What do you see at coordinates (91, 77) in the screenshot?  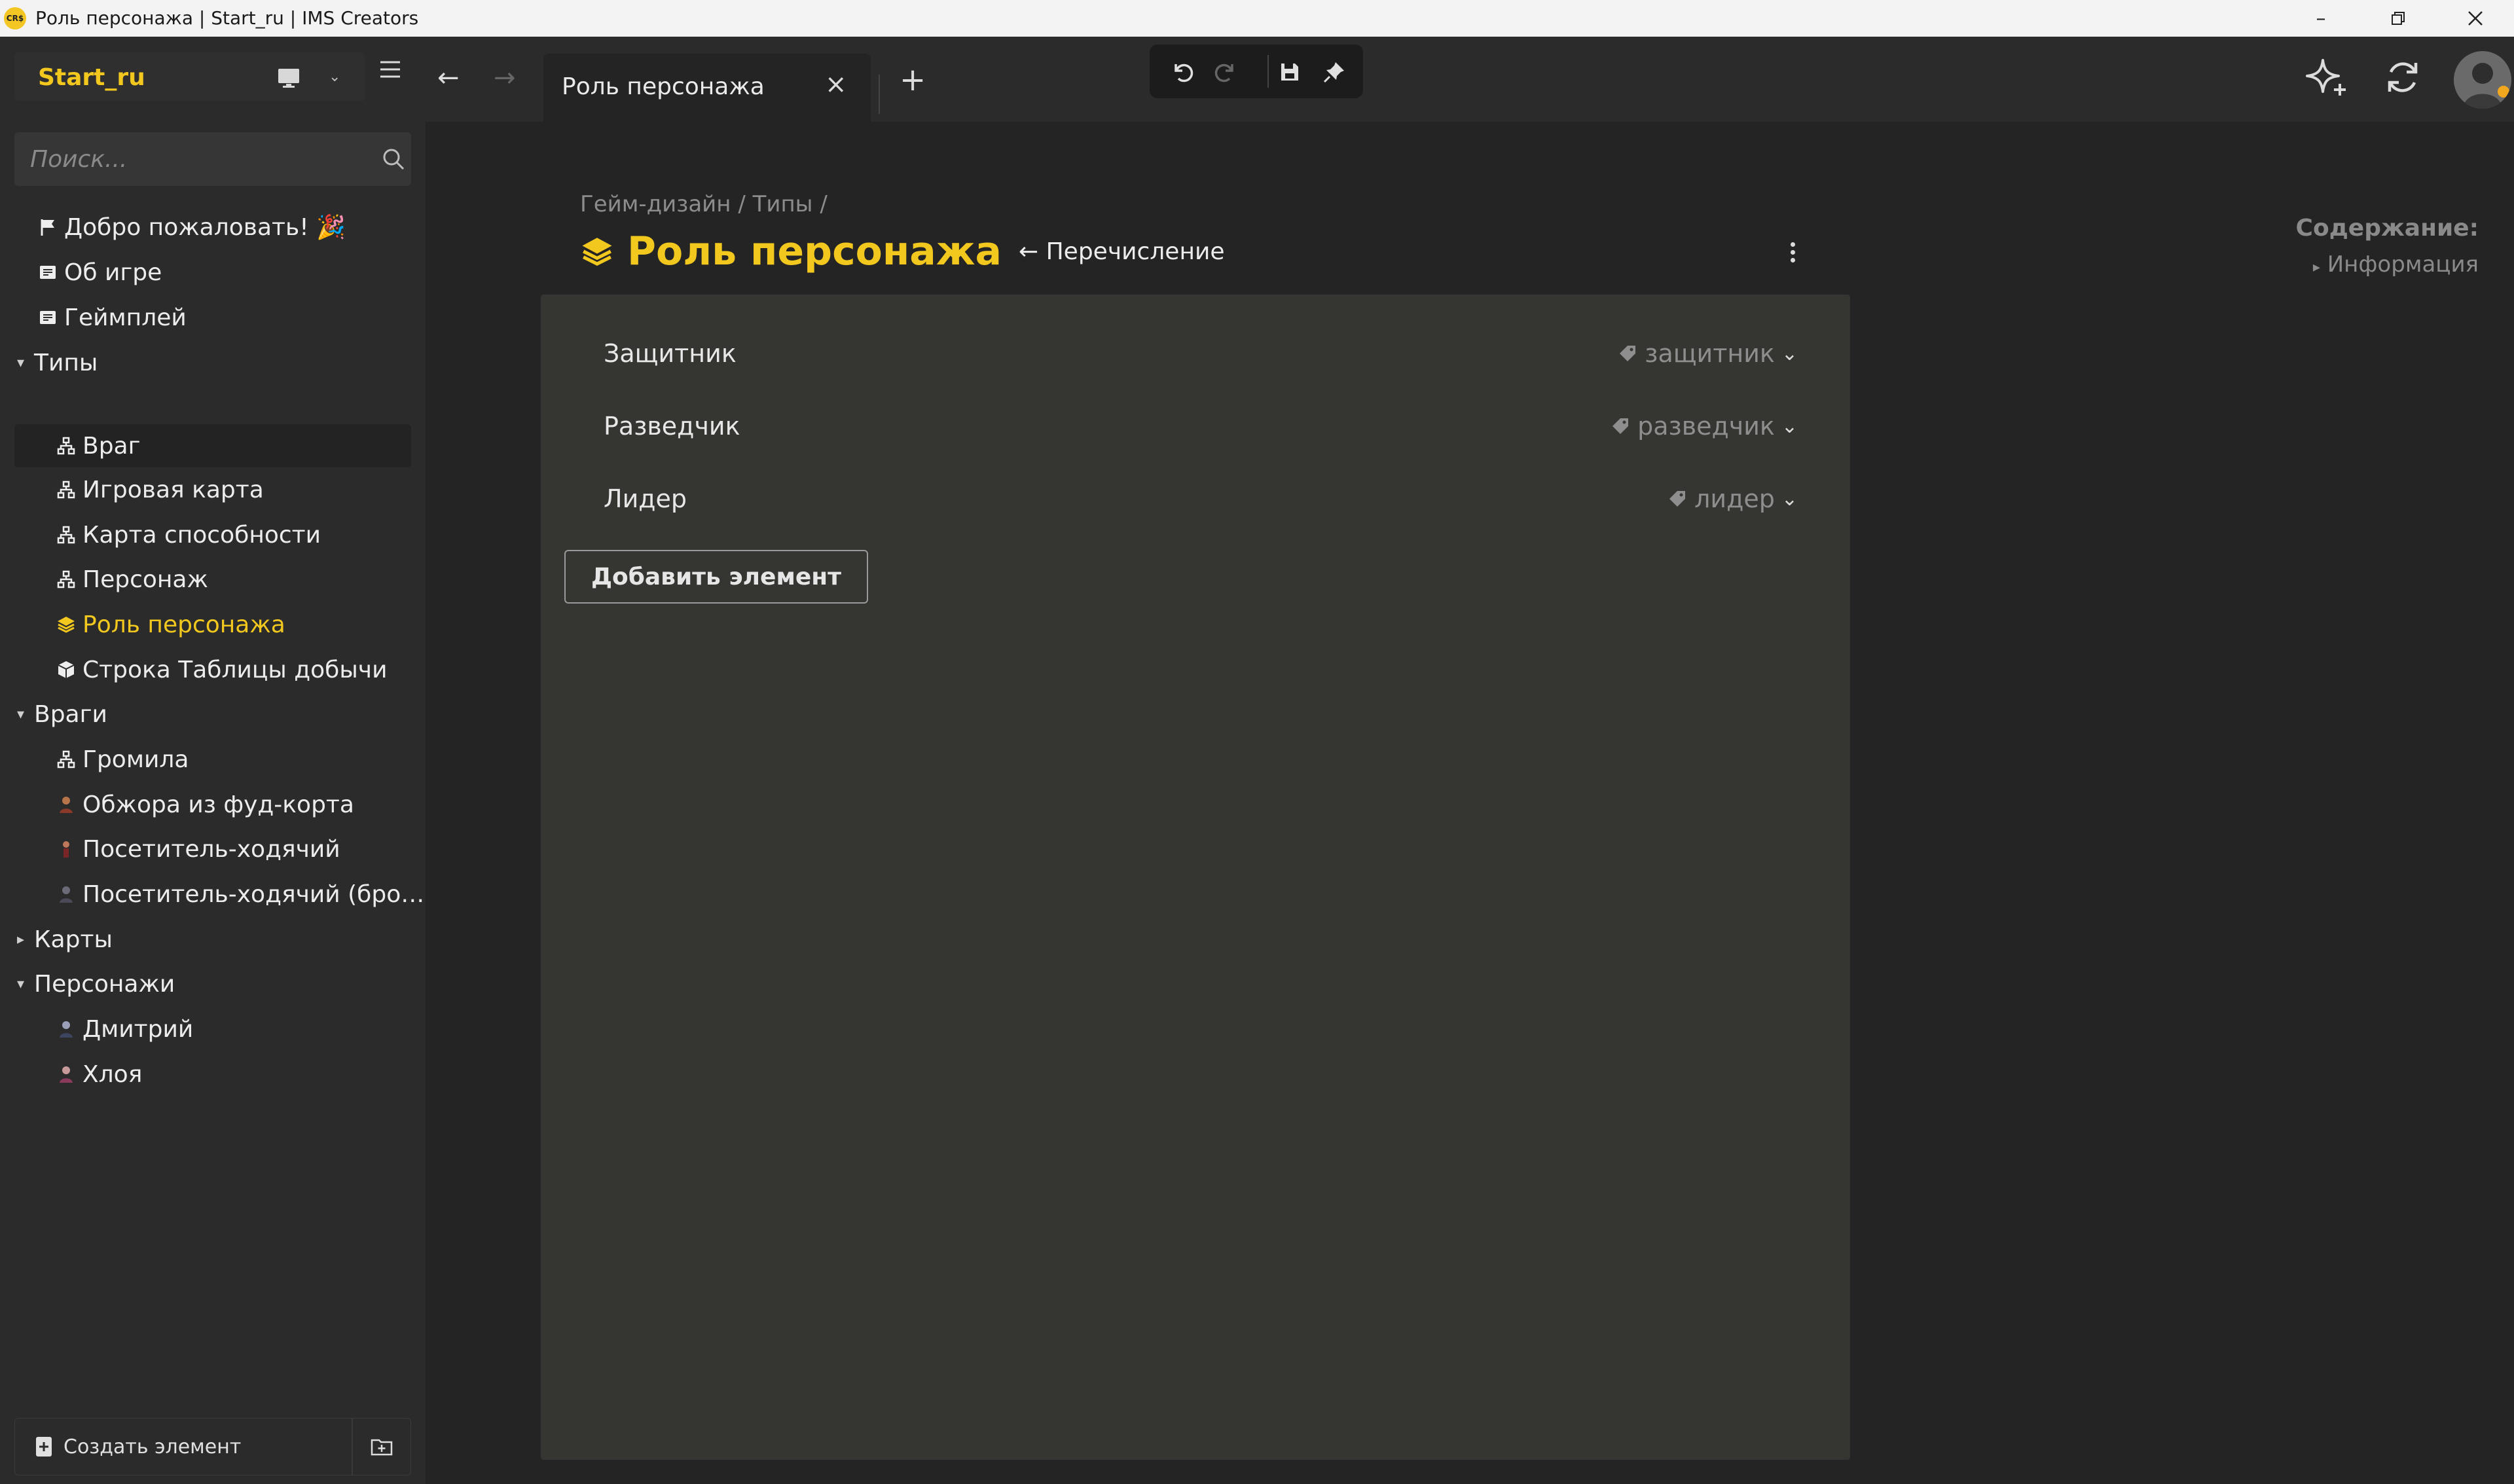 I see `project-name: Start_ru` at bounding box center [91, 77].